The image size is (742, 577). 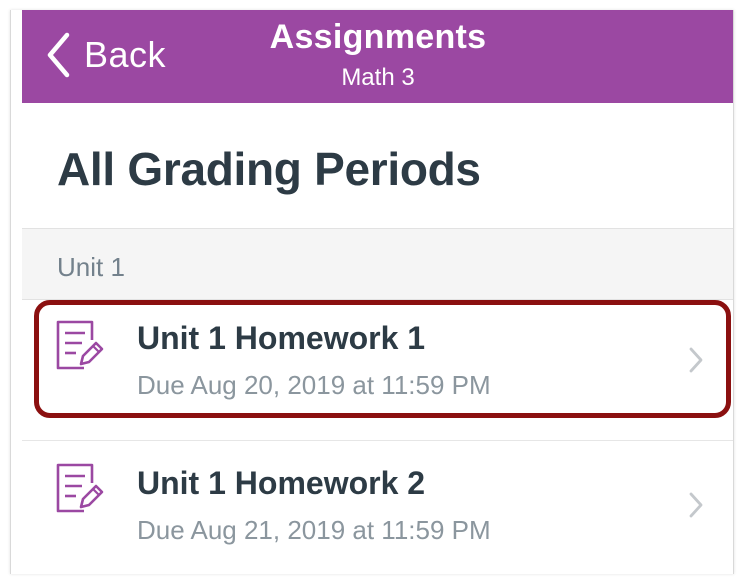 What do you see at coordinates (378, 77) in the screenshot?
I see `nav-subtitle: Math 3` at bounding box center [378, 77].